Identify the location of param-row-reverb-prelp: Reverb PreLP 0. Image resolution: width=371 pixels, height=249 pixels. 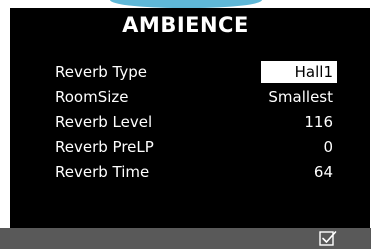
(185, 147).